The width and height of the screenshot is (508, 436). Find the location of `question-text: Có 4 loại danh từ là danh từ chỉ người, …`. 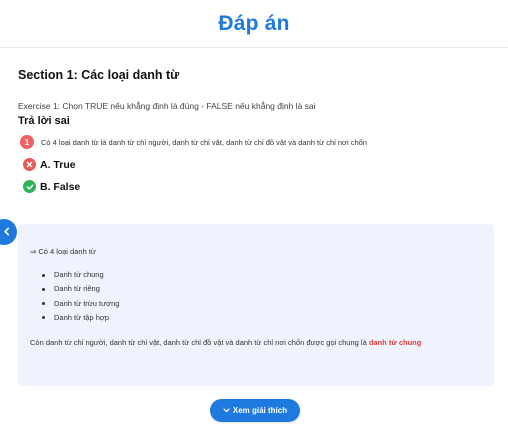

question-text: Có 4 loại danh từ là danh từ chỉ người, … is located at coordinates (204, 142).